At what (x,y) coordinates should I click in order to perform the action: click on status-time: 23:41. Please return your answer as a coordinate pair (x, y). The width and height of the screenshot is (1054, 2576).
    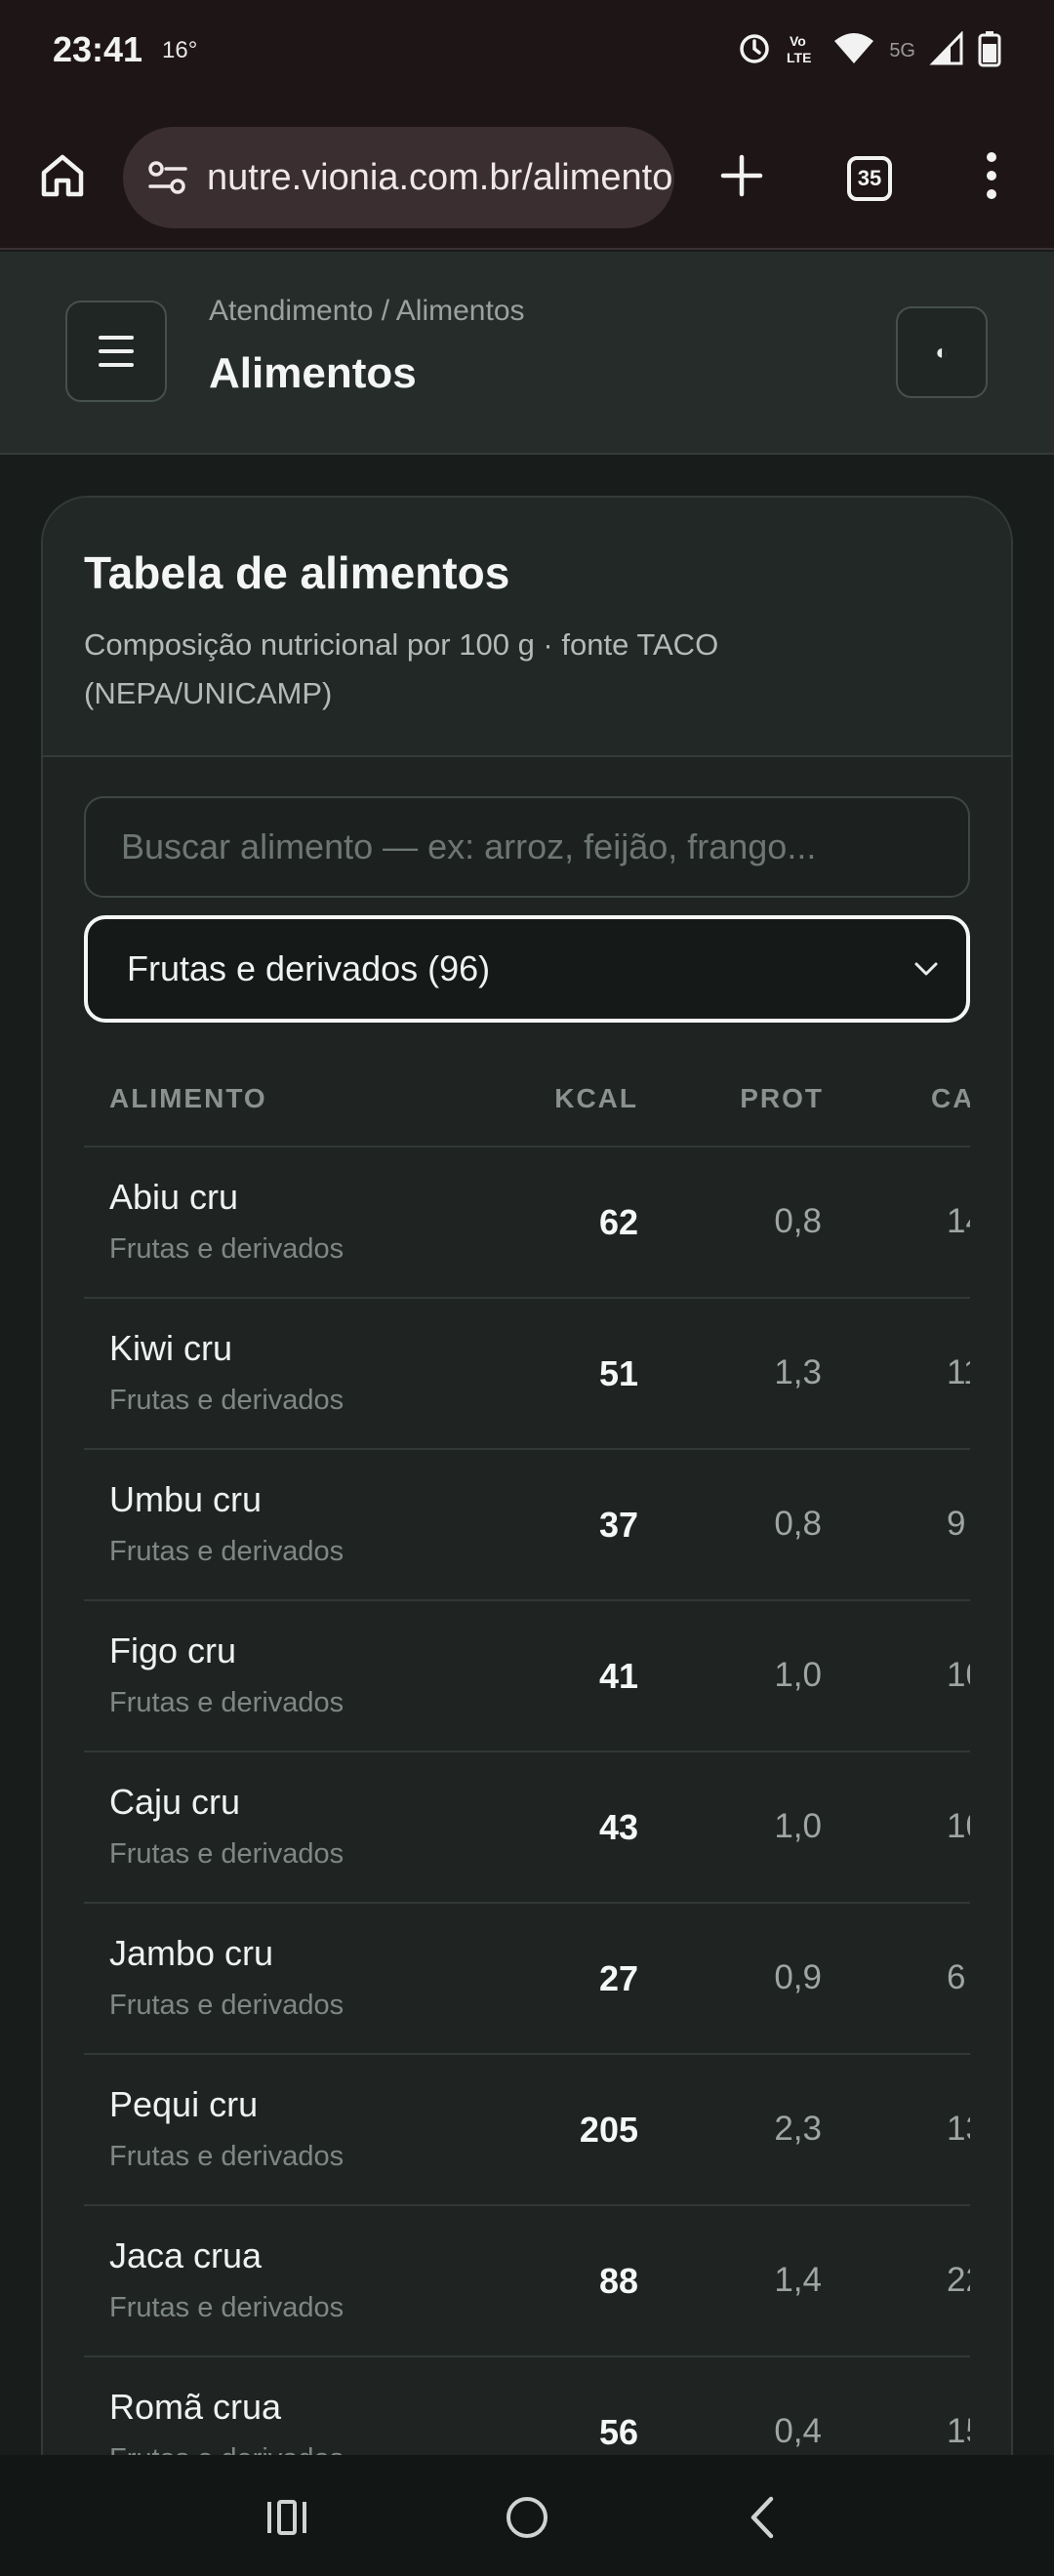
    Looking at the image, I should click on (98, 49).